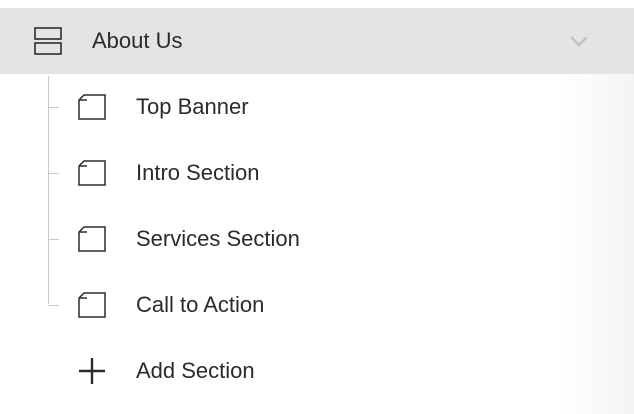 The height and width of the screenshot is (414, 634). I want to click on section-label: Intro Section, so click(198, 172).